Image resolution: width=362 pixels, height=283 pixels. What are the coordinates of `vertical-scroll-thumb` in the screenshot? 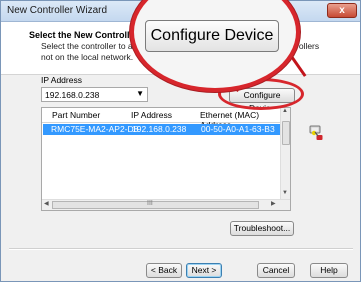 It's located at (286, 133).